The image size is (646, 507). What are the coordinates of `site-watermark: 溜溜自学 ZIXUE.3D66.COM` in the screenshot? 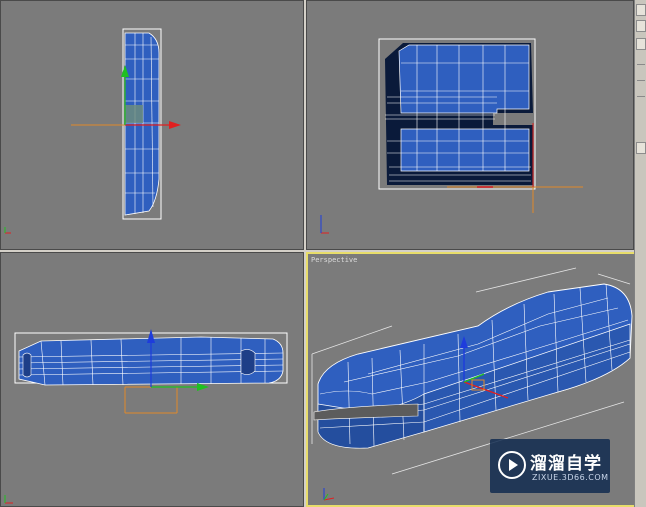 It's located at (550, 466).